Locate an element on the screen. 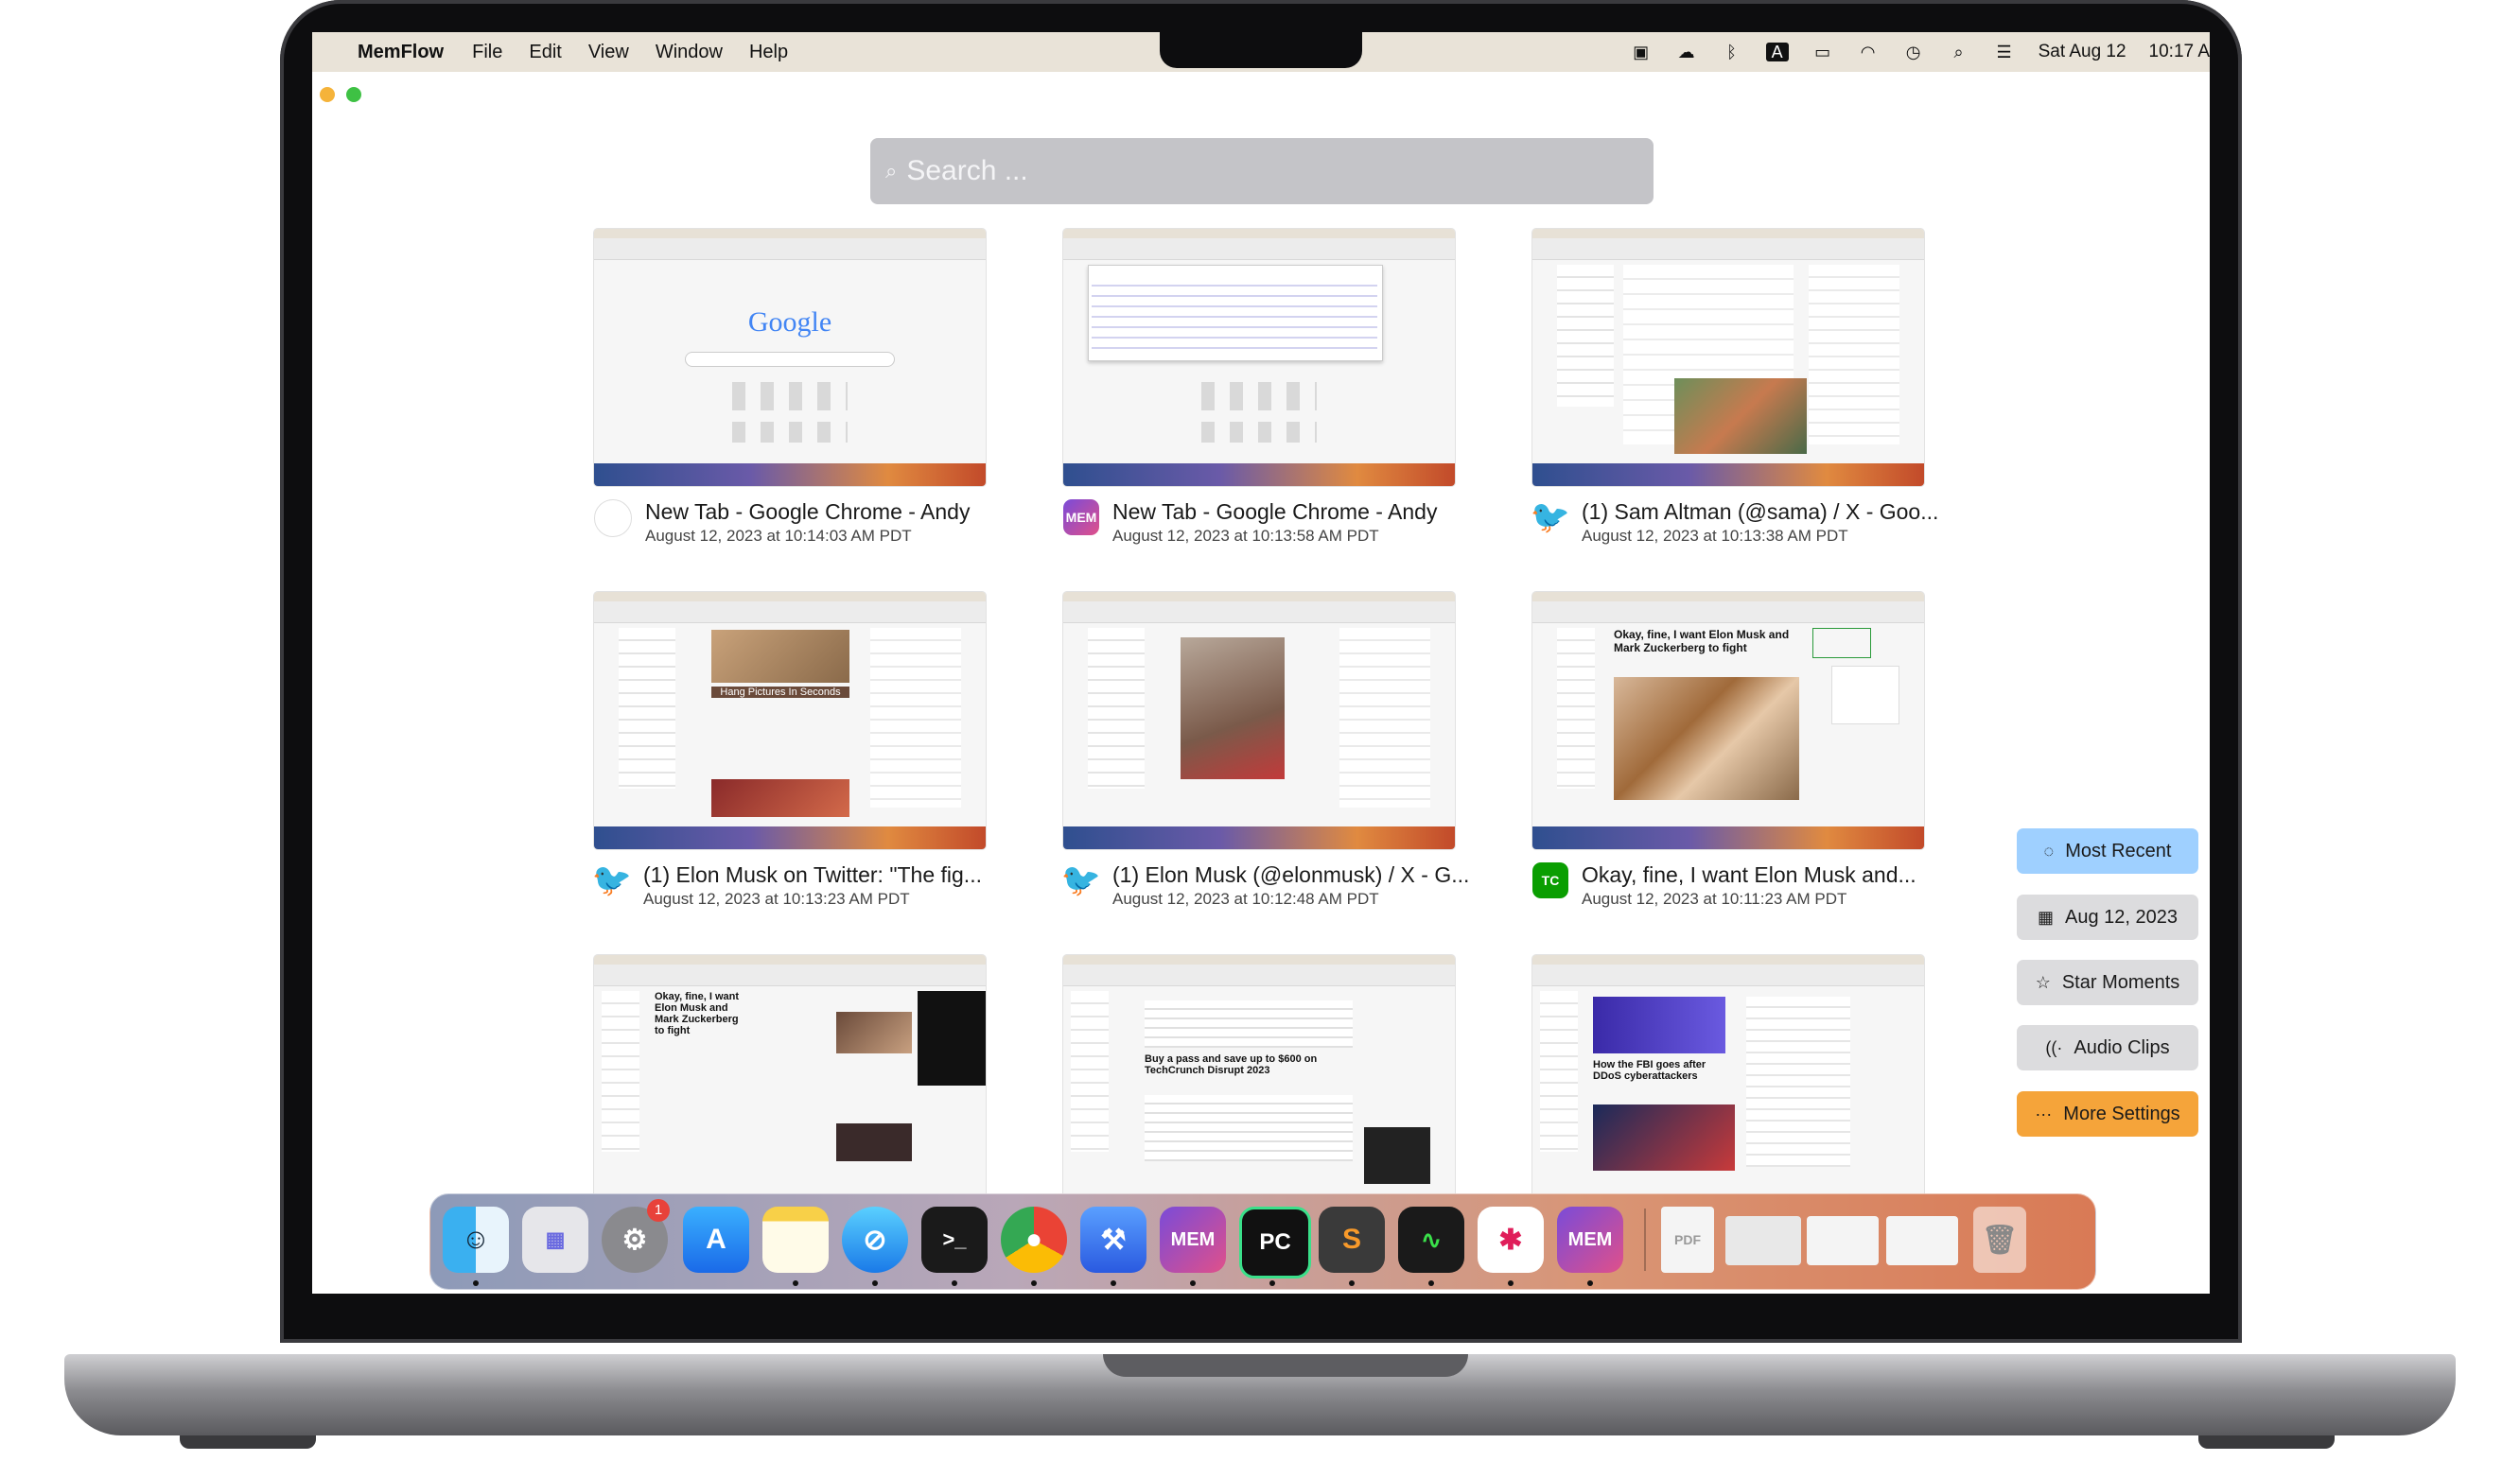 The width and height of the screenshot is (2520, 1461). sublime-text-icon: S is located at coordinates (1352, 1240).